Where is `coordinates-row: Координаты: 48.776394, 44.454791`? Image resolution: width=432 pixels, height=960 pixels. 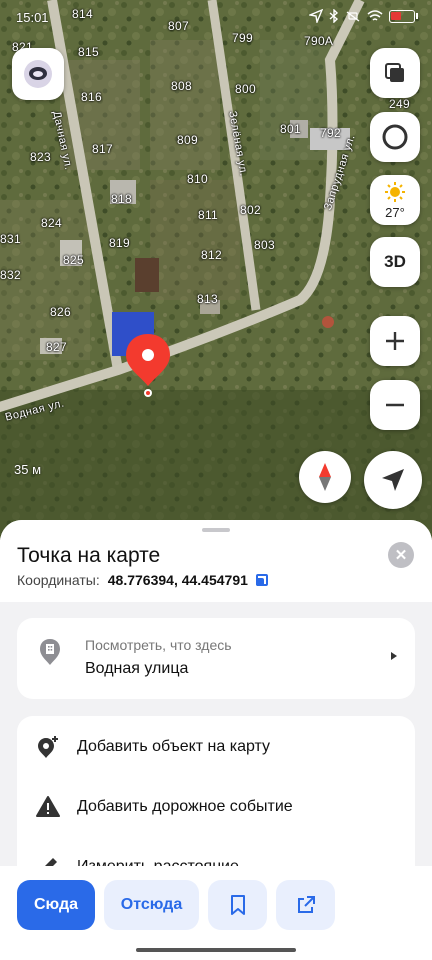
coordinates-row: Координаты: 48.776394, 44.454791 is located at coordinates (142, 580).